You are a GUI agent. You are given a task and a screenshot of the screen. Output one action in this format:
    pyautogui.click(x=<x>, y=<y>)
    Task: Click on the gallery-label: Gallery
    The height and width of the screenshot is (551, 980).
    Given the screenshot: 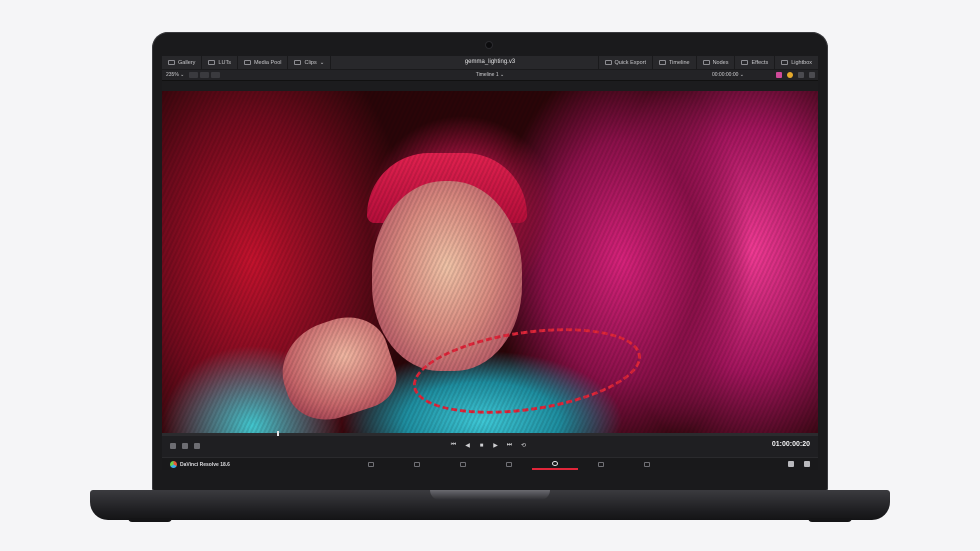 What is the action you would take?
    pyautogui.click(x=187, y=62)
    